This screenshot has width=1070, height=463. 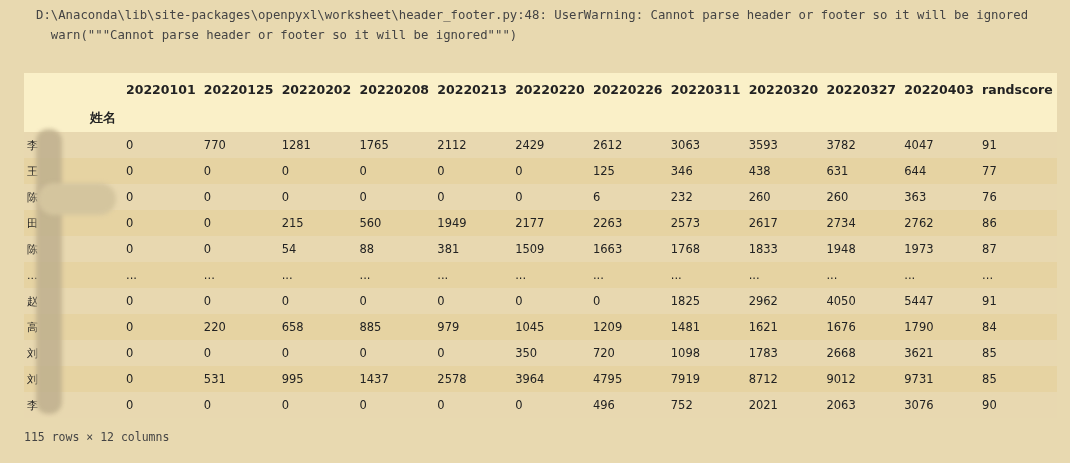 I want to click on table-cell: 1768, so click(x=685, y=249).